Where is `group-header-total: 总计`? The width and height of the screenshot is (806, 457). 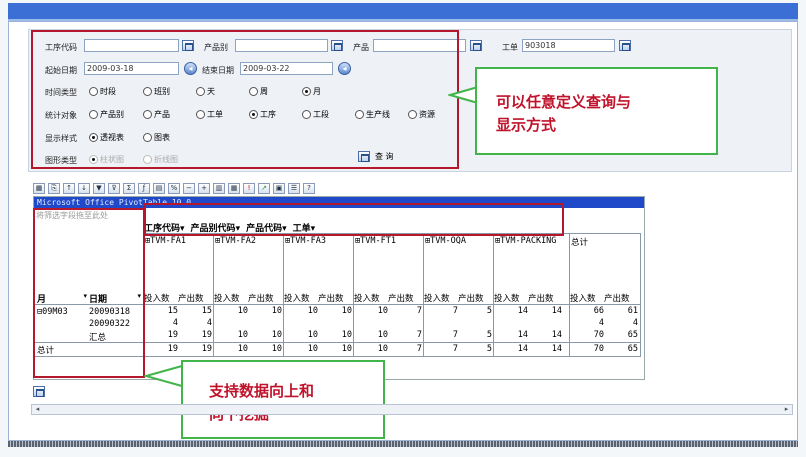 group-header-total: 总计 is located at coordinates (580, 243).